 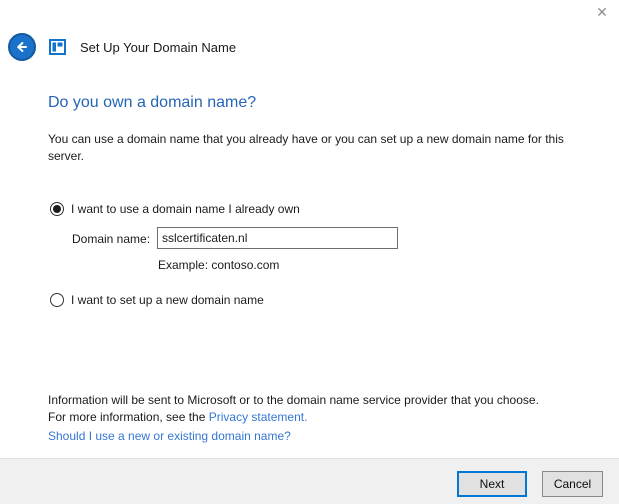 I want to click on radio-icon-new-domain, so click(x=57, y=300).